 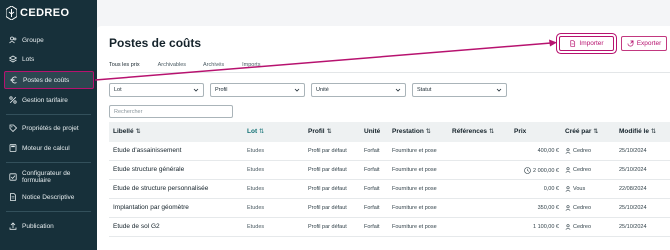 What do you see at coordinates (46, 177) in the screenshot?
I see `sidebar-item-label: Configurateur de formulaire` at bounding box center [46, 177].